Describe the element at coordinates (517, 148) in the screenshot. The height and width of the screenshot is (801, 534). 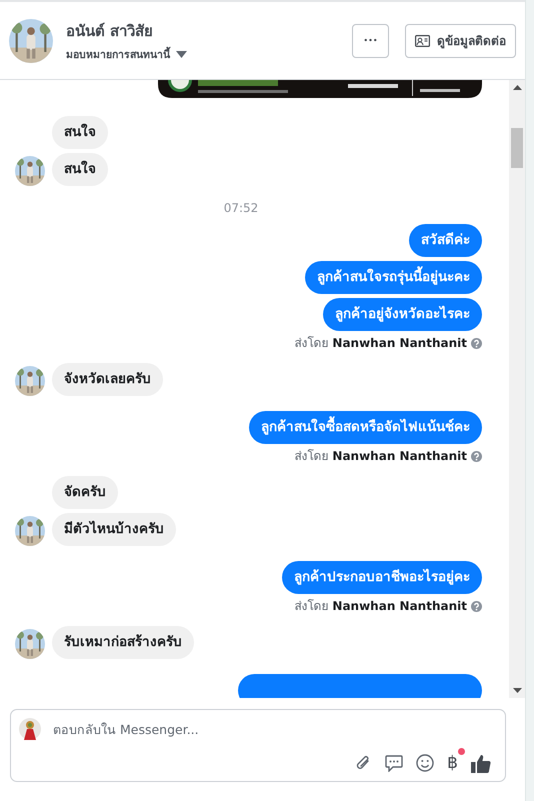
I see `scrollbar-thumb` at that location.